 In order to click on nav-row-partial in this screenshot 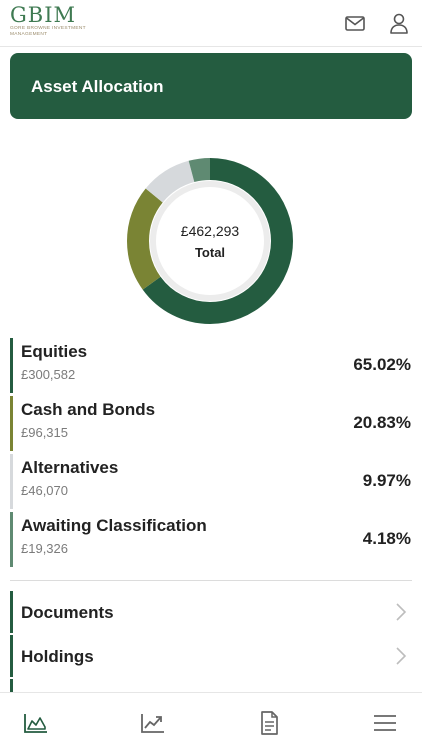, I will do `click(211, 685)`.